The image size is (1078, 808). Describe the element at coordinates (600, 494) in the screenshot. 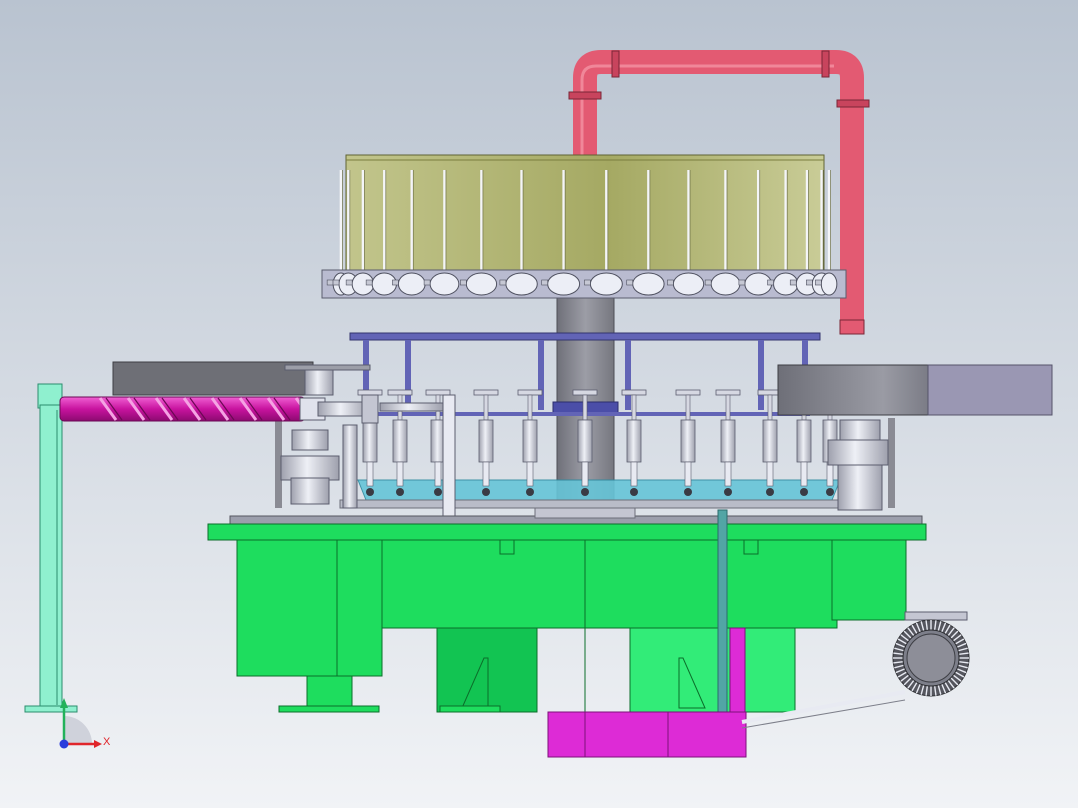

I see `bottle-conveyor-tray` at that location.